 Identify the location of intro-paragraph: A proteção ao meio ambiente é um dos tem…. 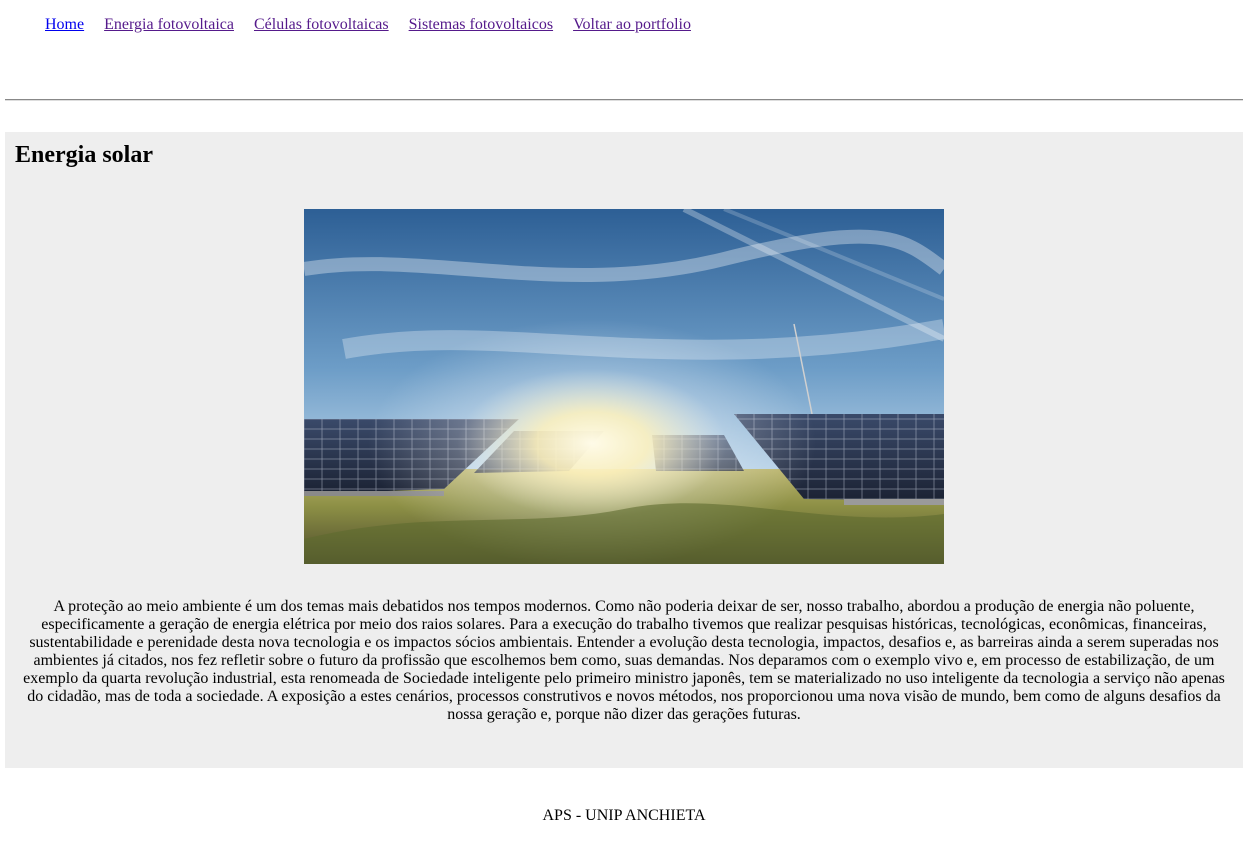
(624, 660).